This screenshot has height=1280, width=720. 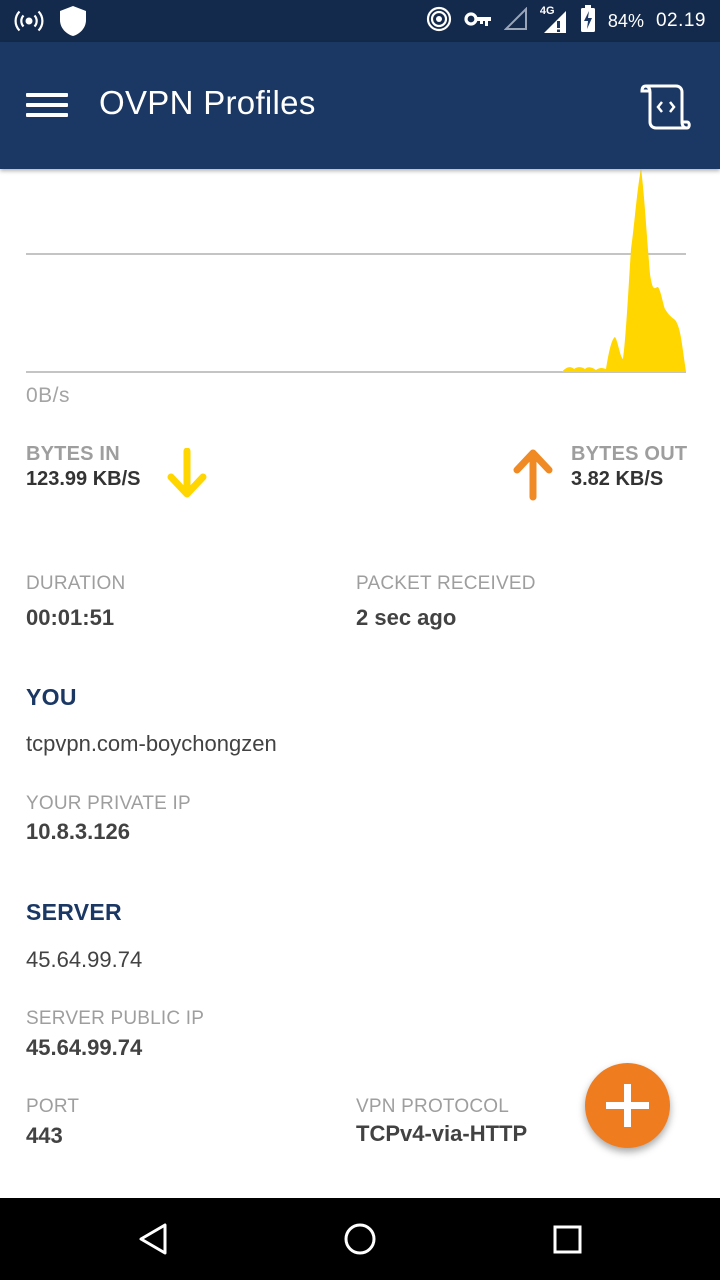 I want to click on you-heading: YOU, so click(x=51, y=697).